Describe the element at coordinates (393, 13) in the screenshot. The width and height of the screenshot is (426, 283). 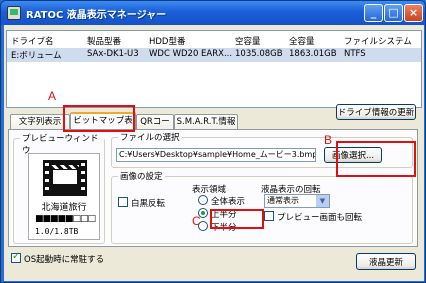
I see `maximize-button: □` at that location.